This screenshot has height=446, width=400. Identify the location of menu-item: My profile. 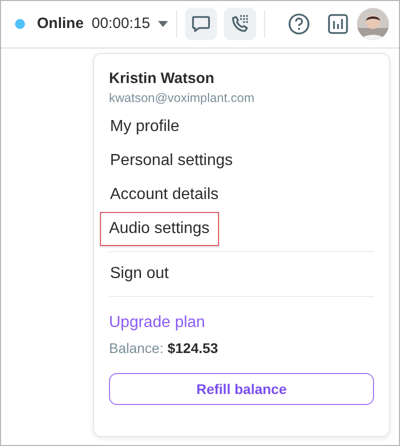
(144, 127).